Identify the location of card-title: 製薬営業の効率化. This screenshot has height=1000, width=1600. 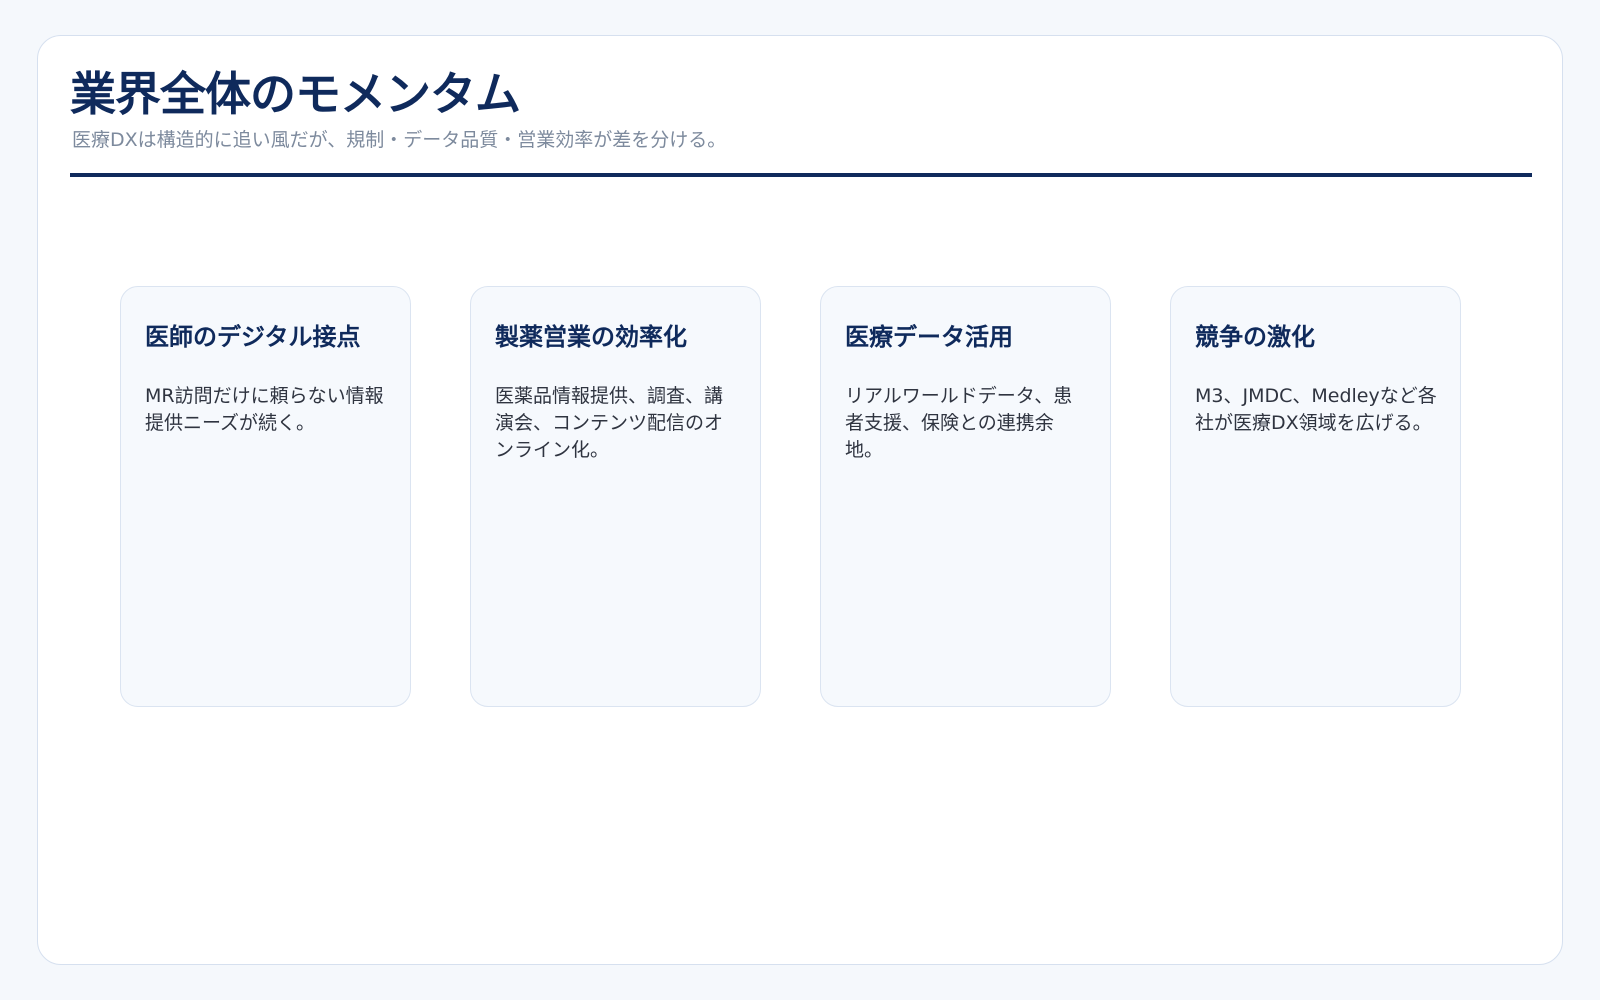
(591, 337).